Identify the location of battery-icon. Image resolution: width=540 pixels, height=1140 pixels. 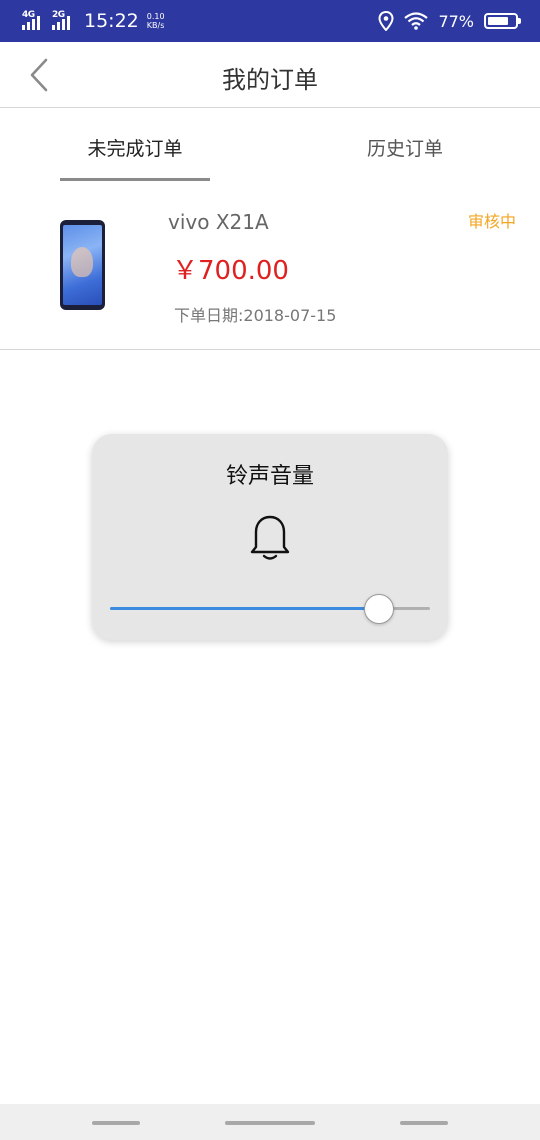
(502, 21).